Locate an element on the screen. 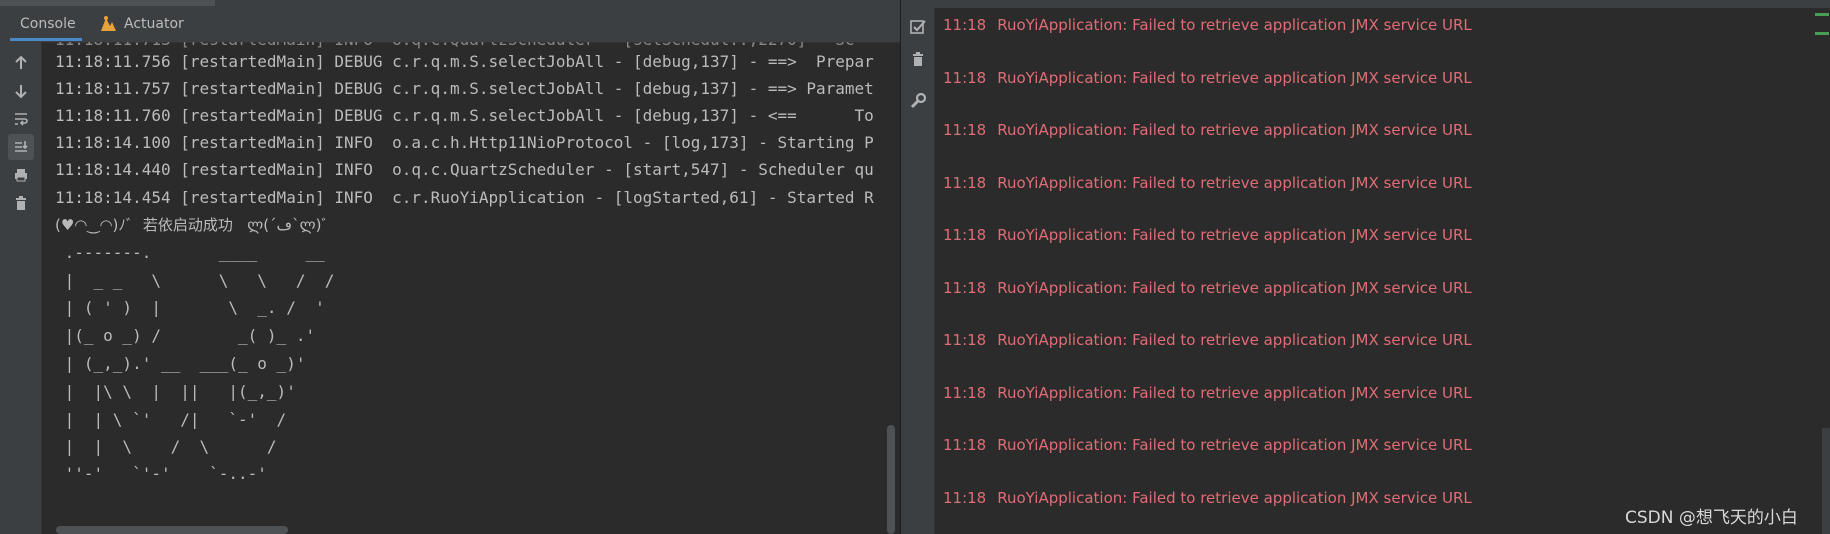  tool-window-tabbar: Console Actuator is located at coordinates (450, 21).